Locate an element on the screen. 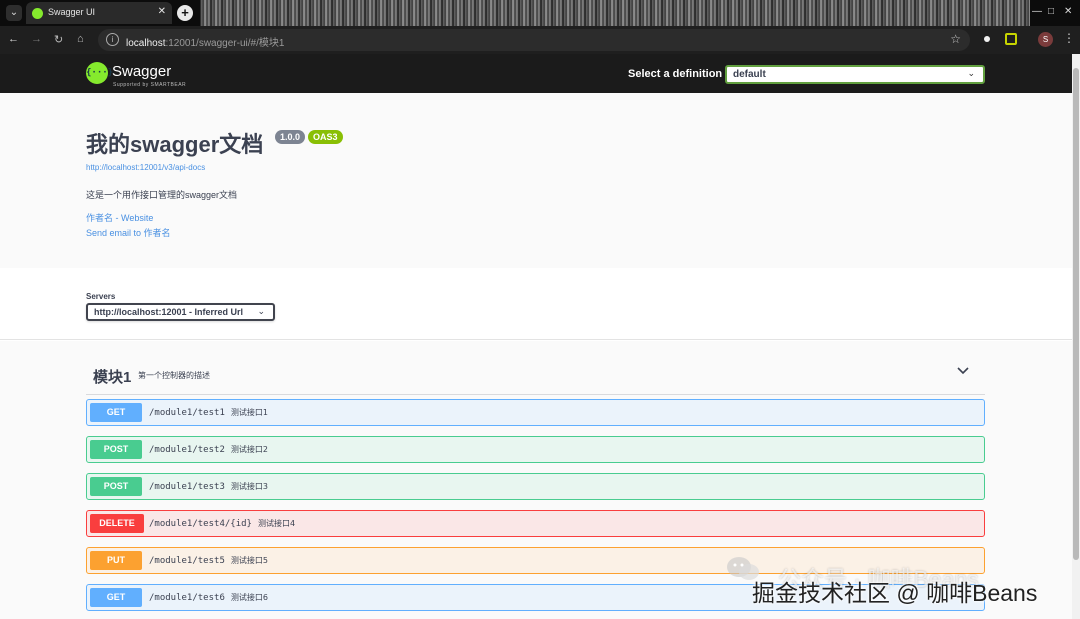 The width and height of the screenshot is (1080, 619). definition-select: default ⌄ is located at coordinates (855, 74).